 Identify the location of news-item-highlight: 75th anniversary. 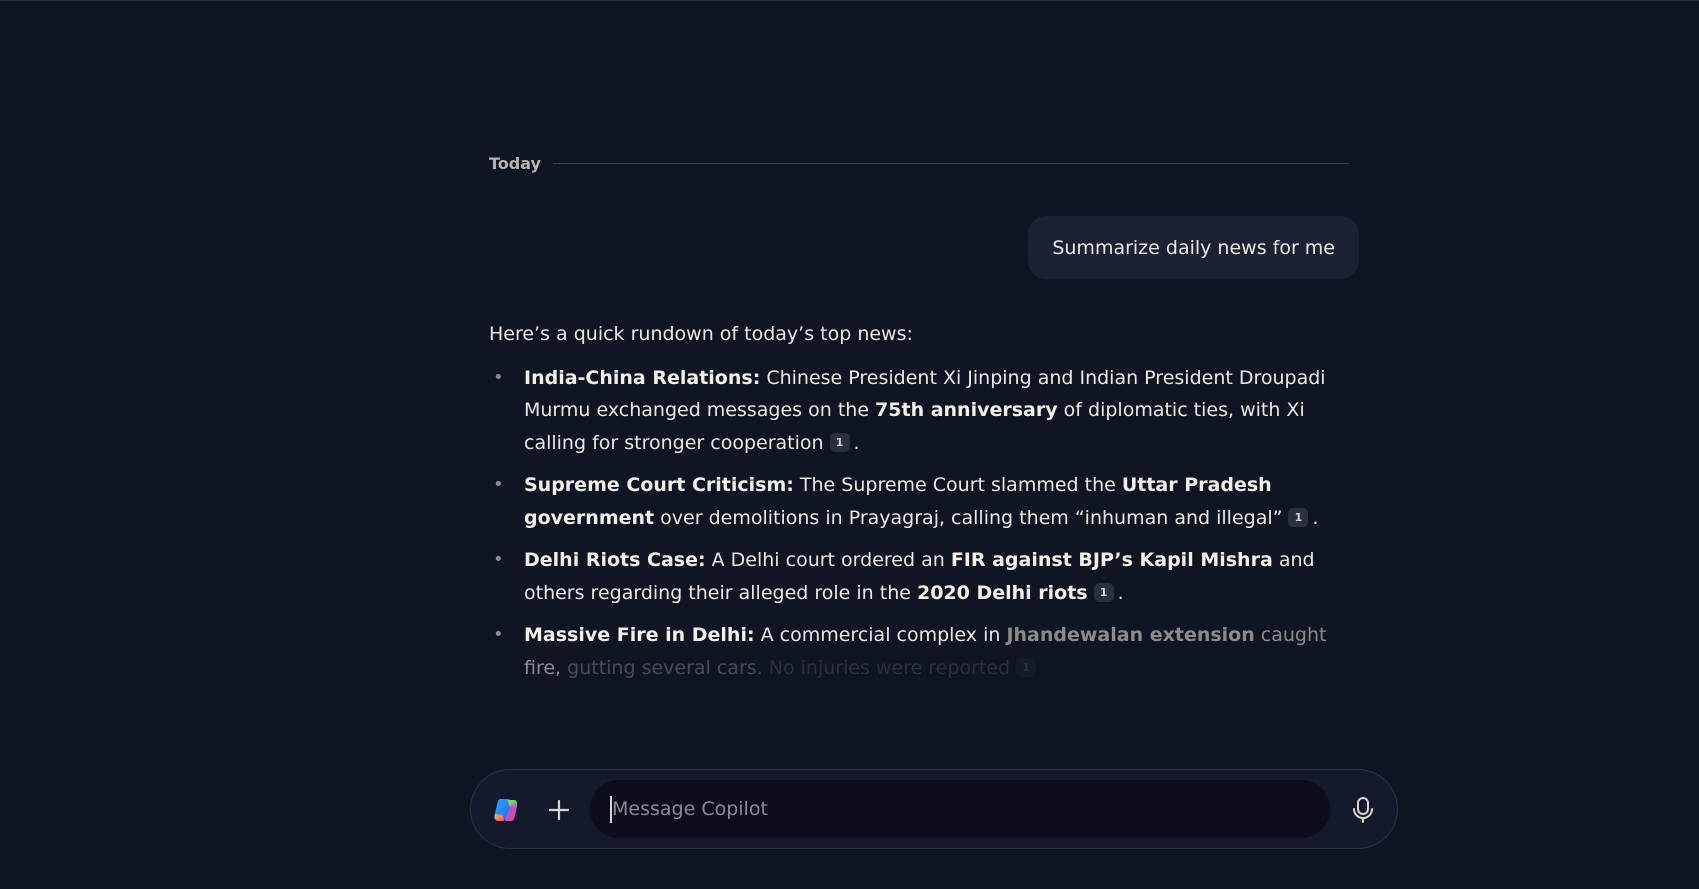
(966, 410).